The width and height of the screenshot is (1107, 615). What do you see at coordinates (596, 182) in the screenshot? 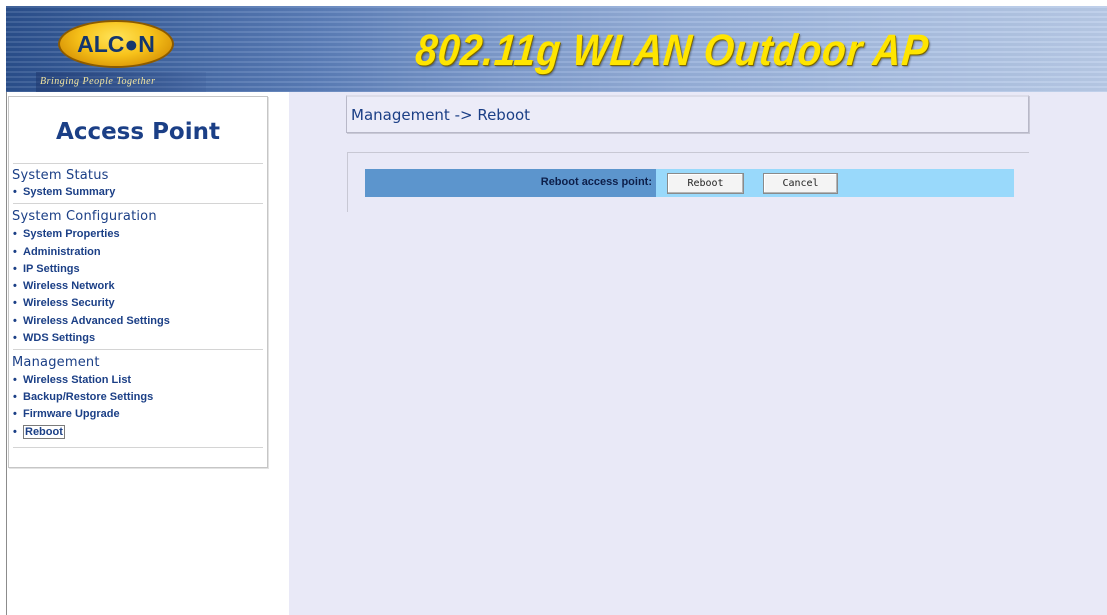
I see `reboot-access-point-label: Reboot access point:` at bounding box center [596, 182].